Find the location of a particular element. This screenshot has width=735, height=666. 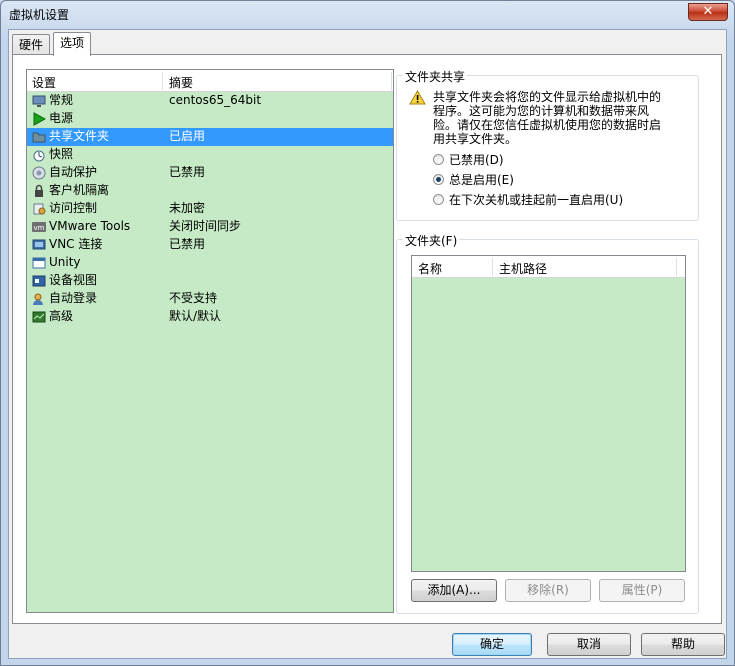

radio-until-poweroff: 在下次关机或挂起前一直启用(U) is located at coordinates (528, 201).